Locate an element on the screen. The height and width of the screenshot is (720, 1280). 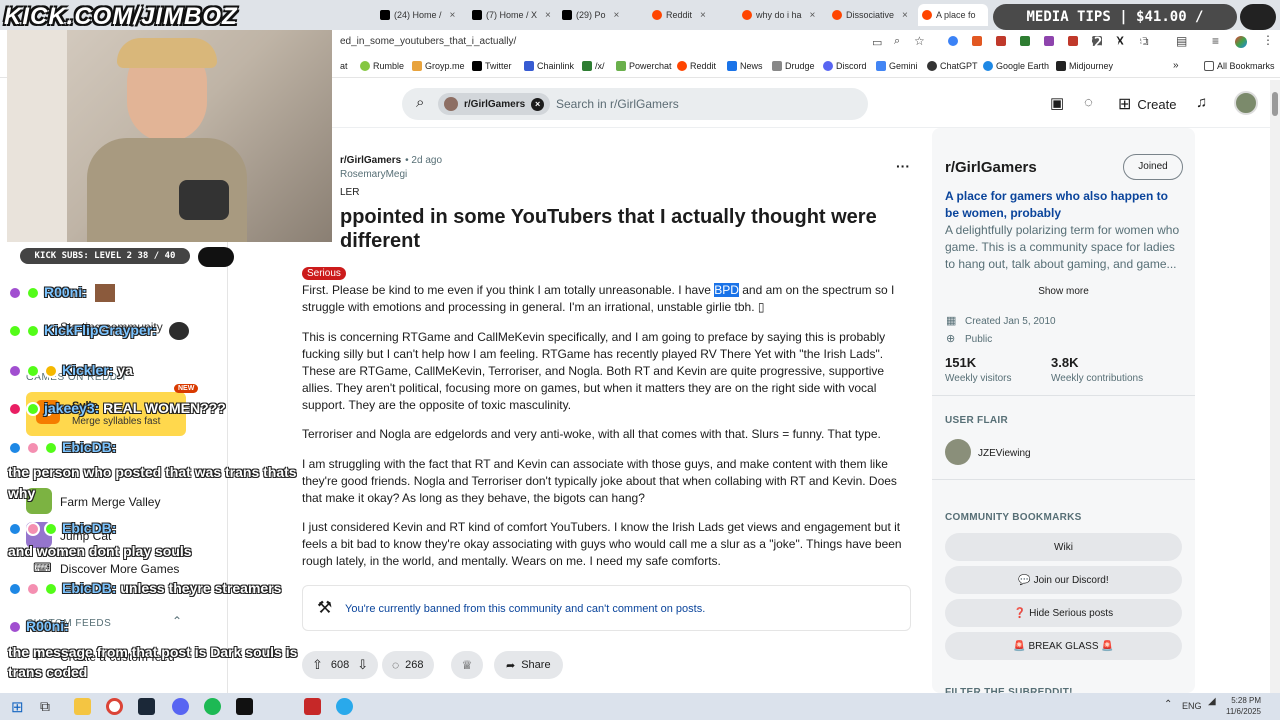
steam-icon is located at coordinates (146, 706).